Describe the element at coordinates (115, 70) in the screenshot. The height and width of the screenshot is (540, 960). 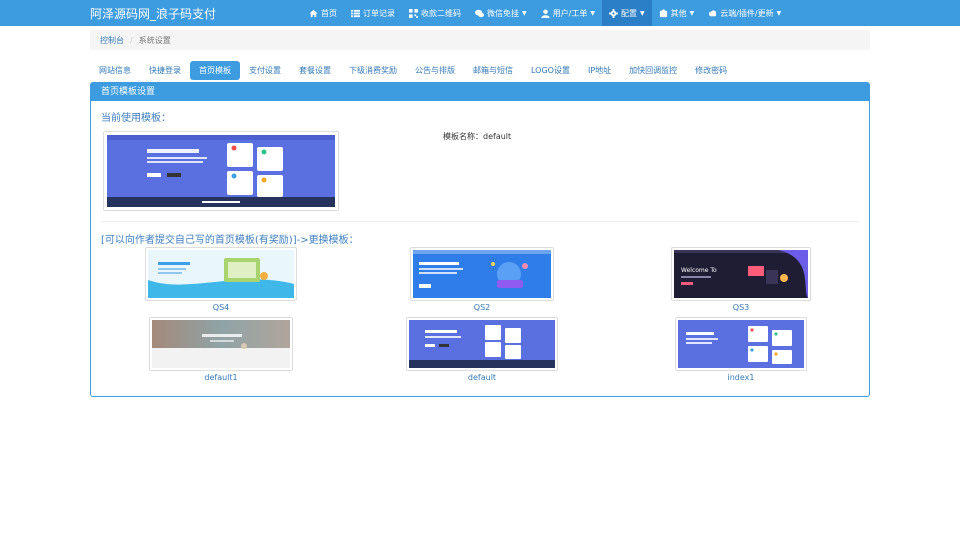
I see `tab-site-info: 网站信息` at that location.